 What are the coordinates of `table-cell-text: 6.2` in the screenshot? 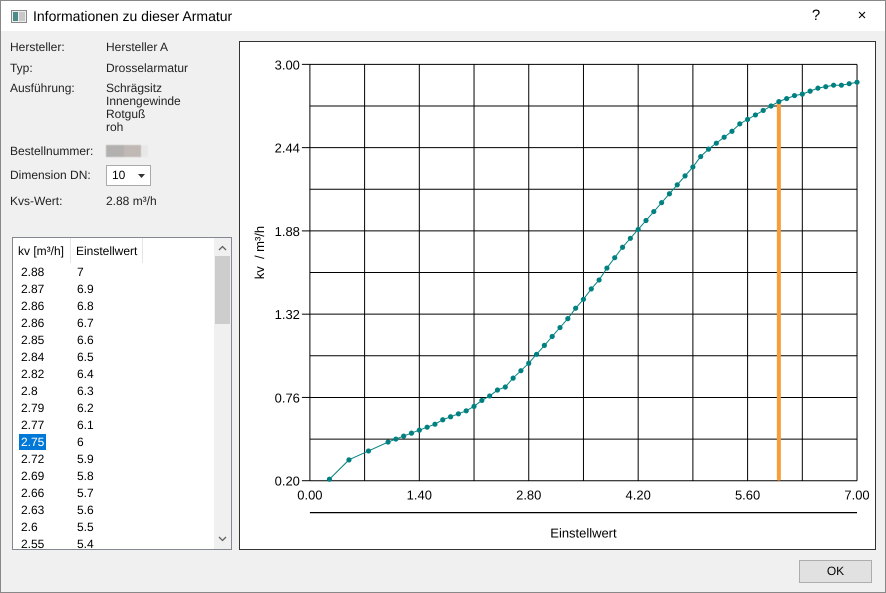 It's located at (85, 408).